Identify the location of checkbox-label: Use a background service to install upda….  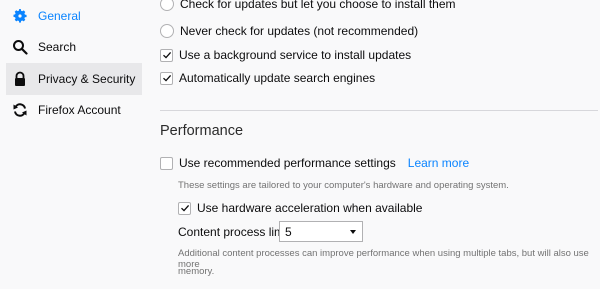
(295, 55).